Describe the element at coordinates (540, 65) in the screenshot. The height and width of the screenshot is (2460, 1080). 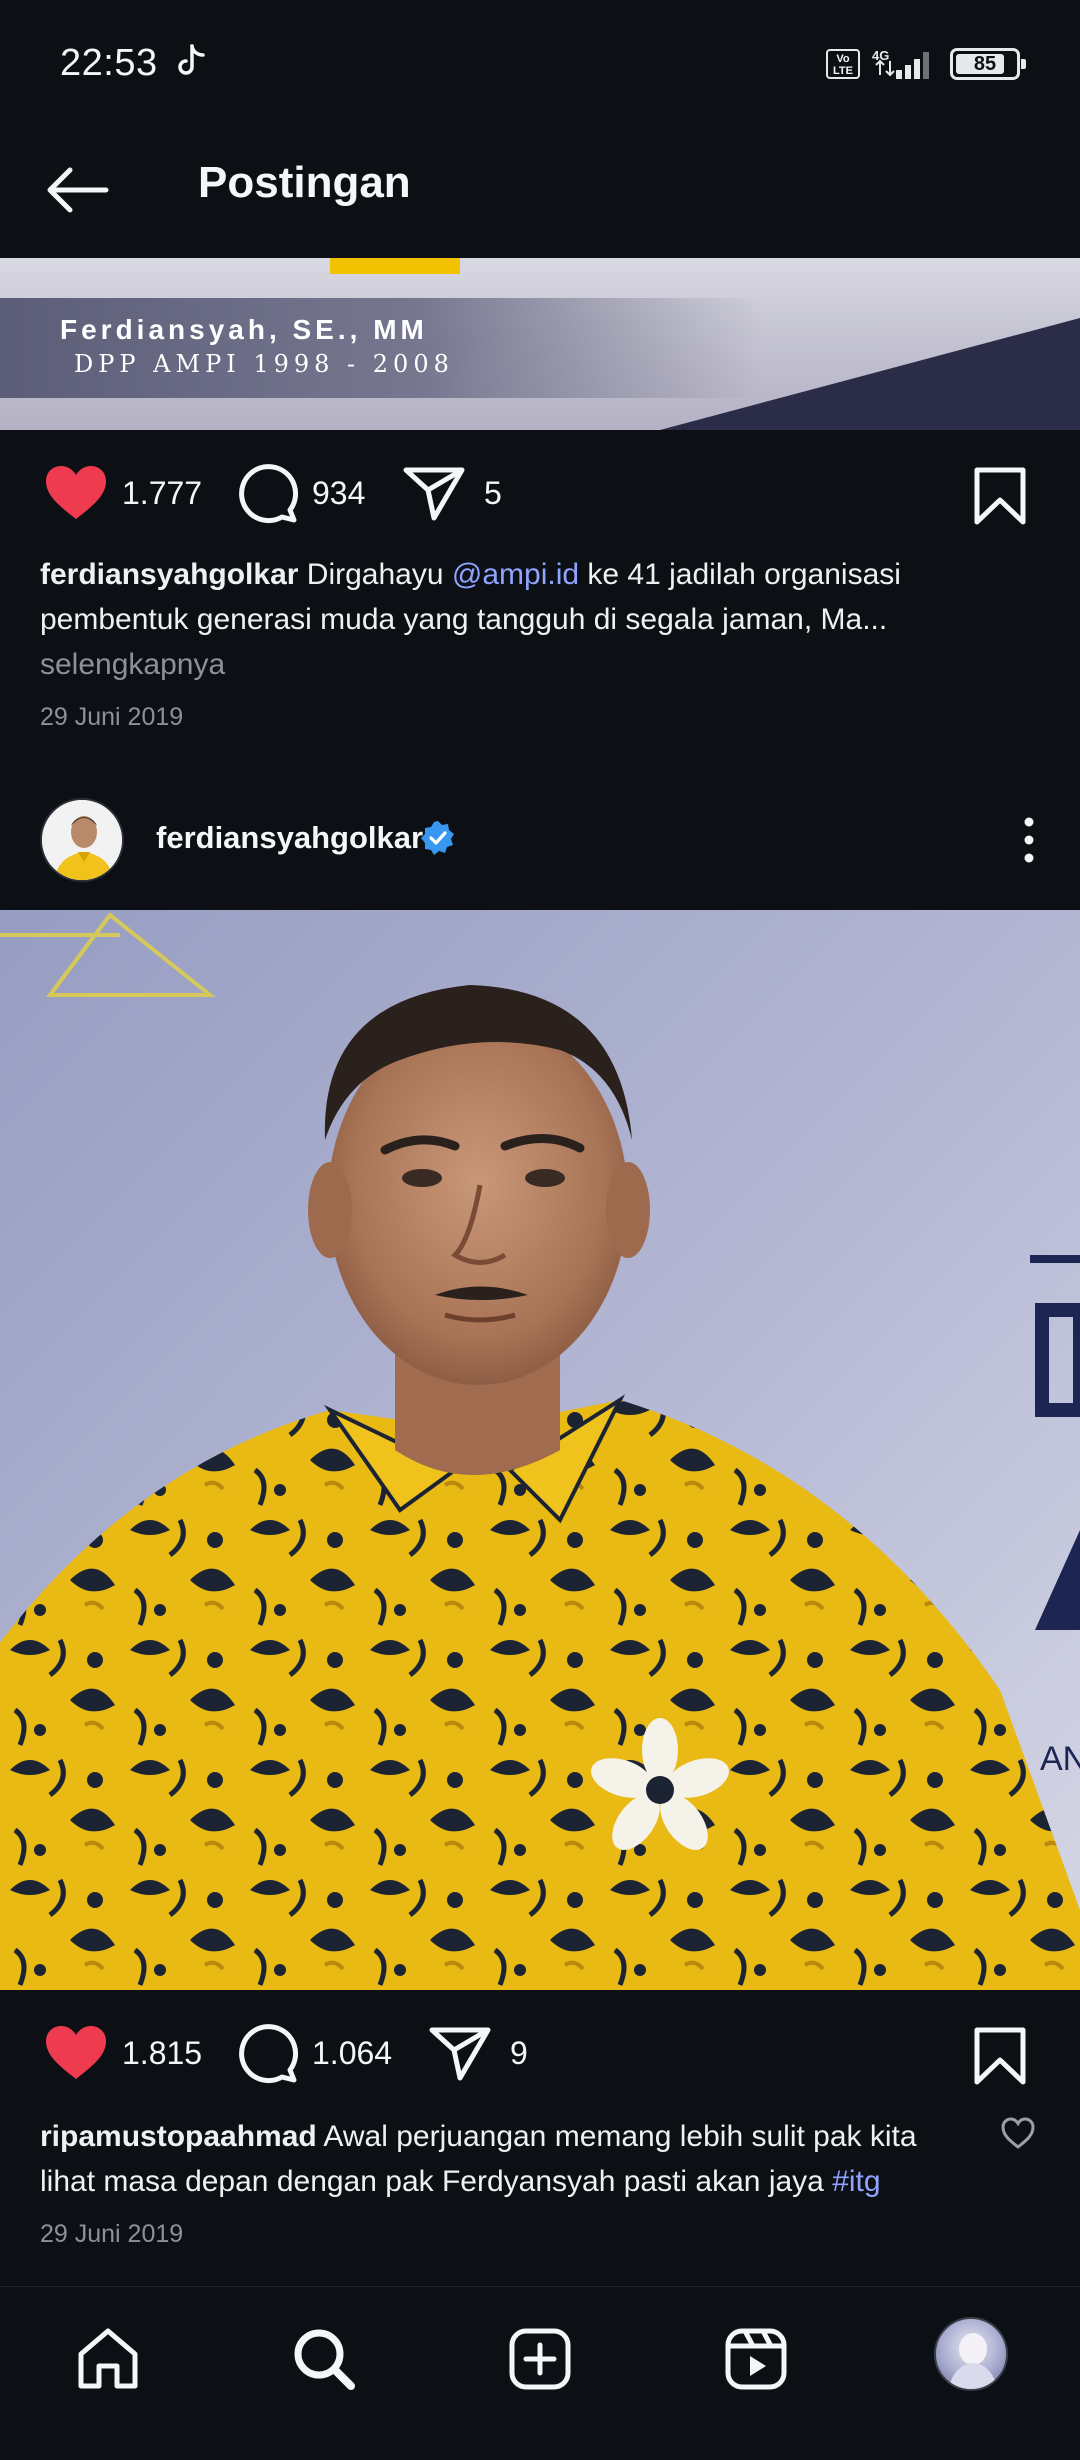
I see `status-bar: 22:53 Vo LTE 4G 85` at that location.